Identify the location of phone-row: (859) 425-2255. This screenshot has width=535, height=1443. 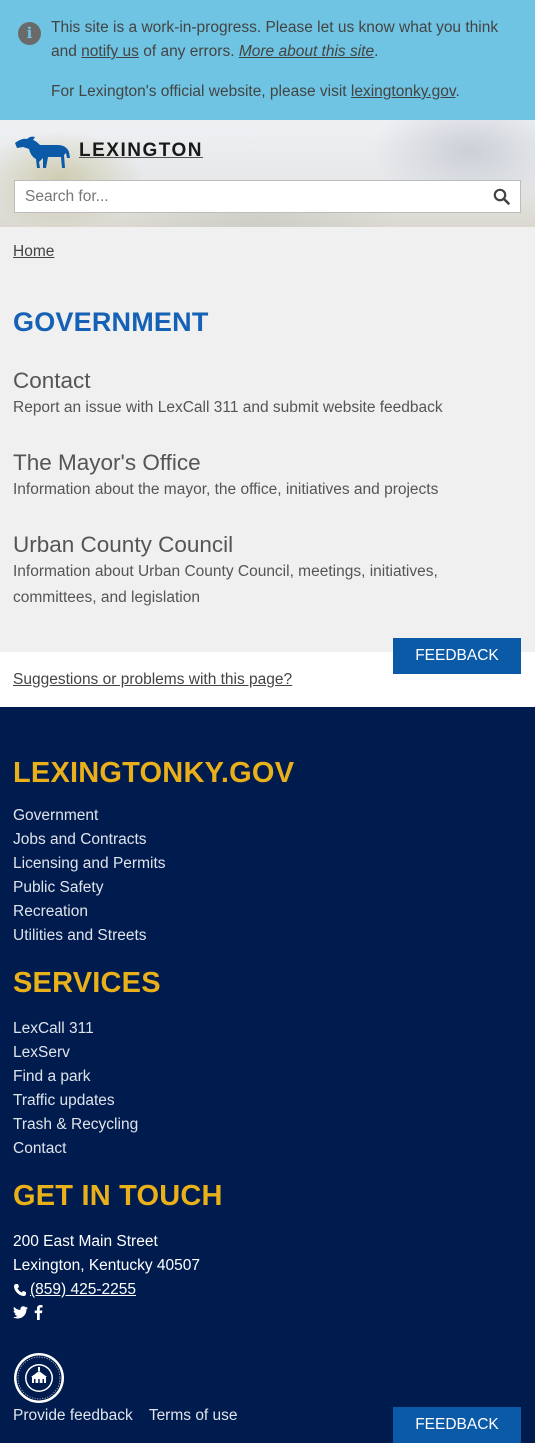
(106, 1290).